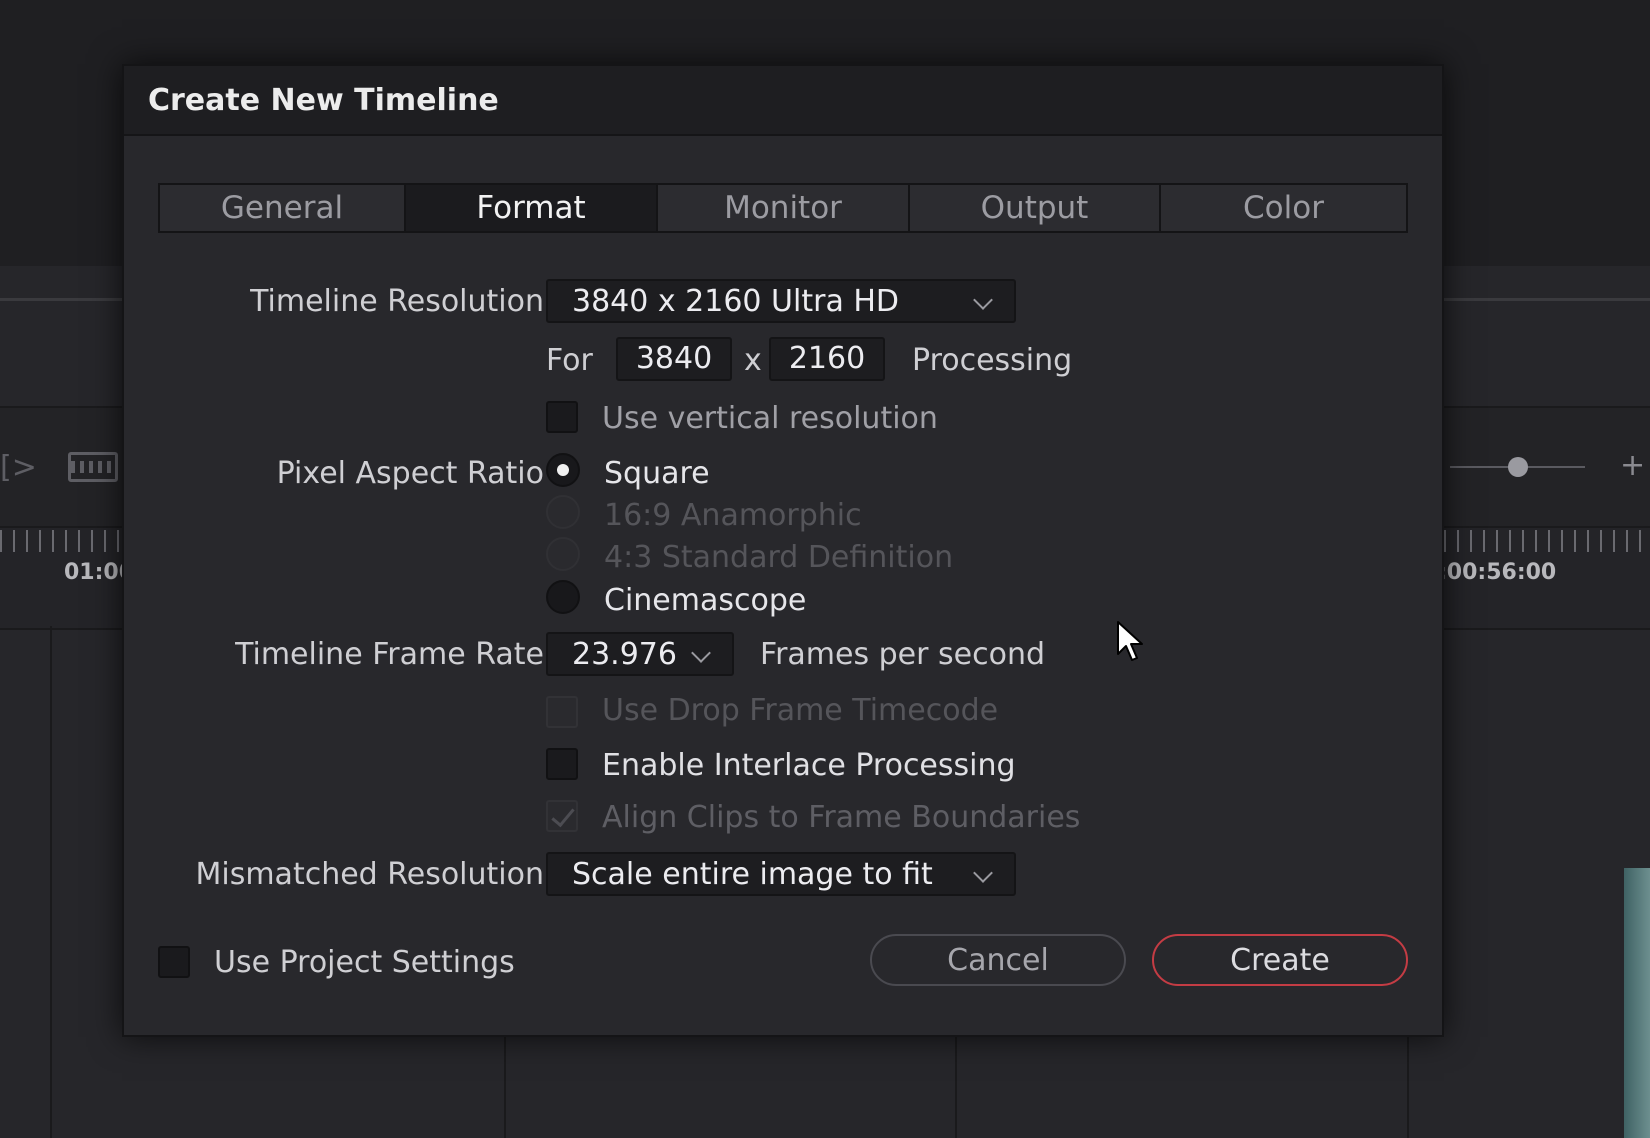 This screenshot has height=1138, width=1650. I want to click on drop-frame-timecode-checkbox, so click(562, 712).